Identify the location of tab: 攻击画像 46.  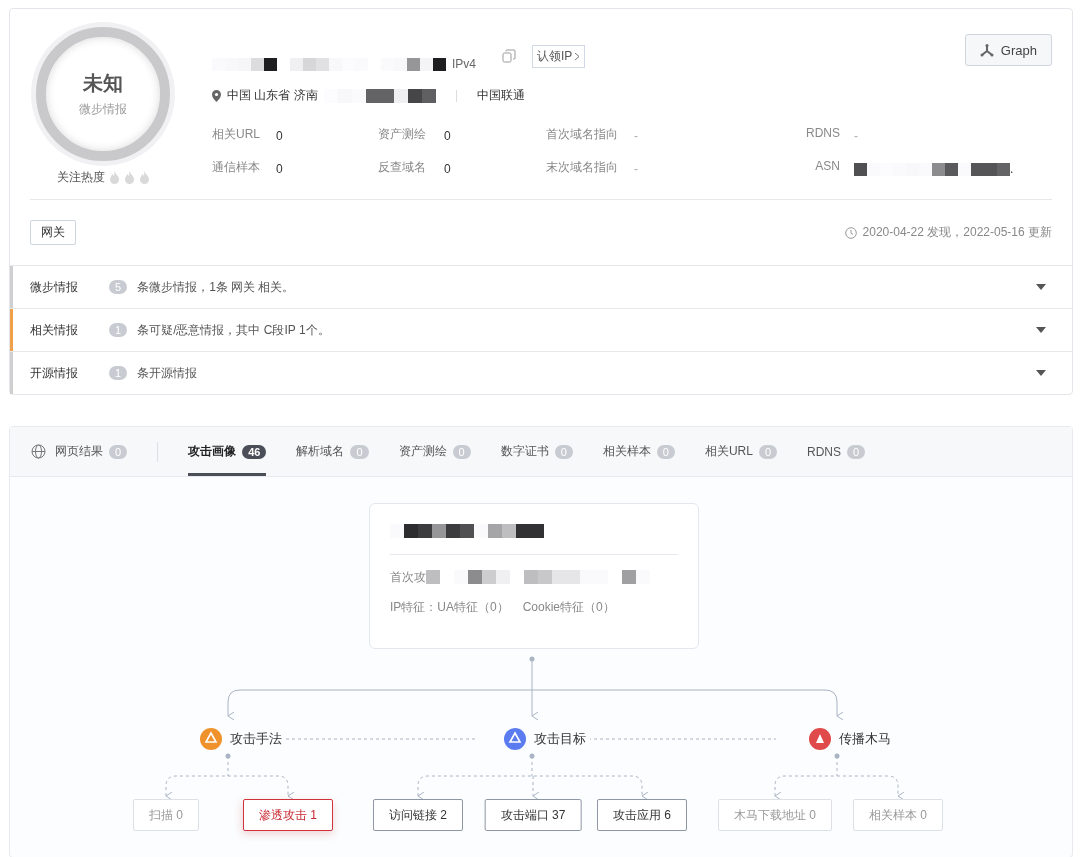
(227, 451).